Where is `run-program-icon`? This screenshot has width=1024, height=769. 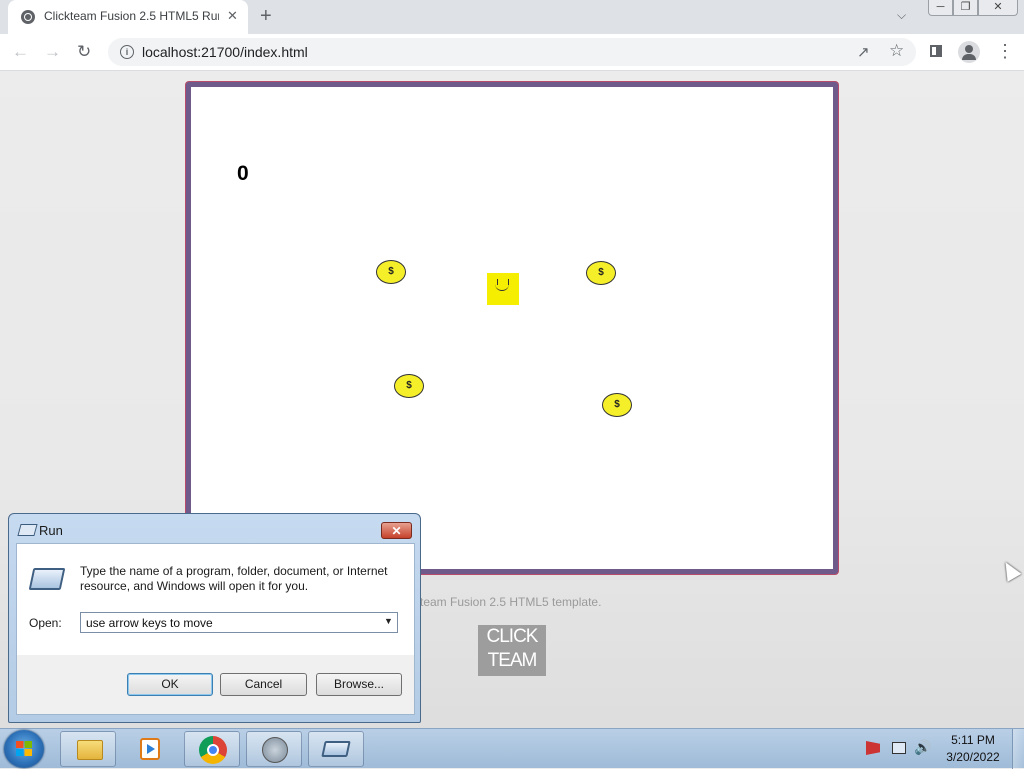 run-program-icon is located at coordinates (47, 579).